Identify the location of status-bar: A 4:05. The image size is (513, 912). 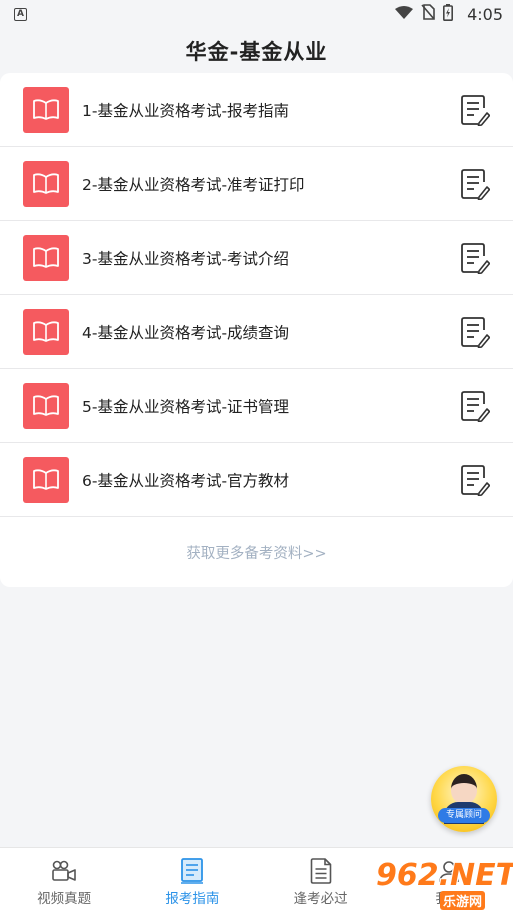
(256, 14).